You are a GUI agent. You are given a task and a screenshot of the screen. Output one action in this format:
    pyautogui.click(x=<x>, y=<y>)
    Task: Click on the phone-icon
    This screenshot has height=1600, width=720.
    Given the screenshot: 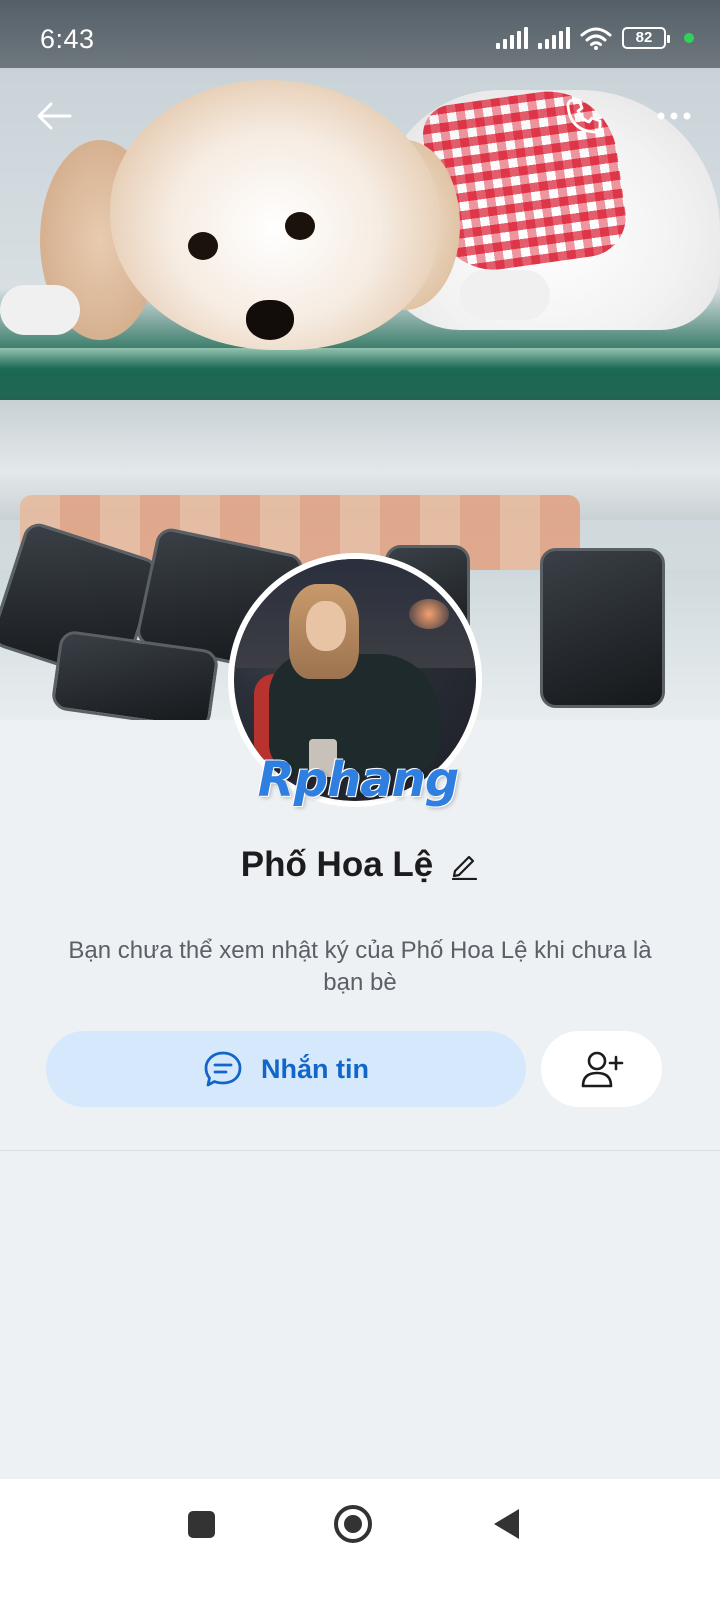 What is the action you would take?
    pyautogui.click(x=584, y=116)
    